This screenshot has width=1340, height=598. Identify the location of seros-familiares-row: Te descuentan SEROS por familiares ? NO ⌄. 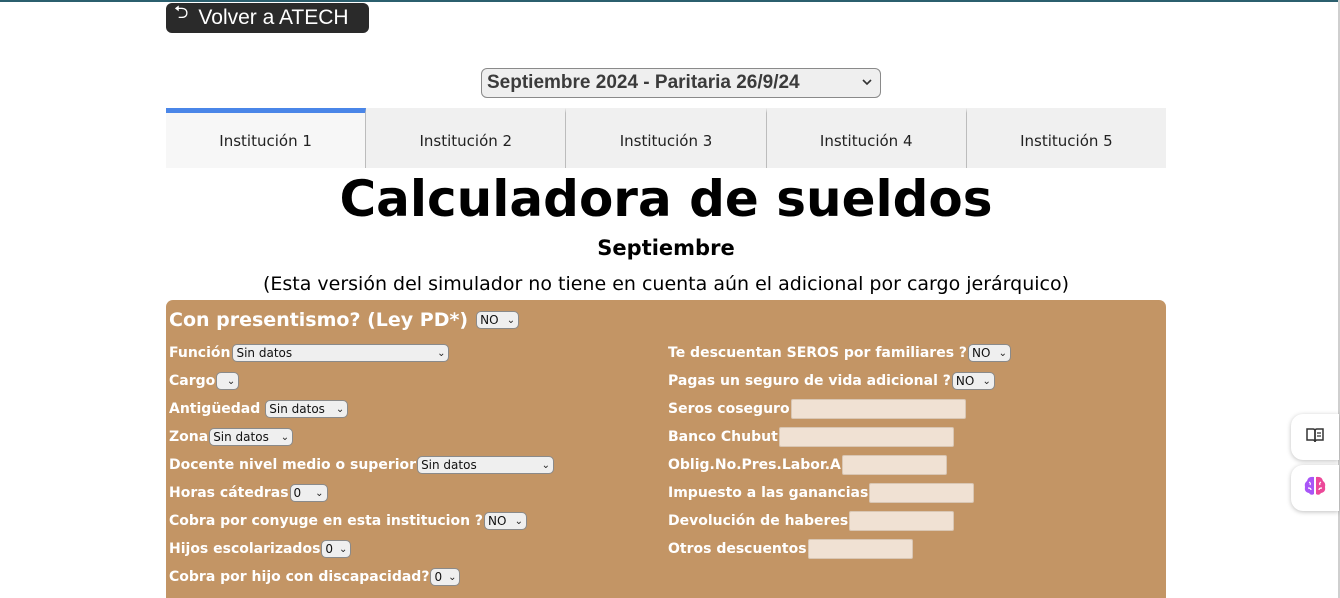
(840, 353).